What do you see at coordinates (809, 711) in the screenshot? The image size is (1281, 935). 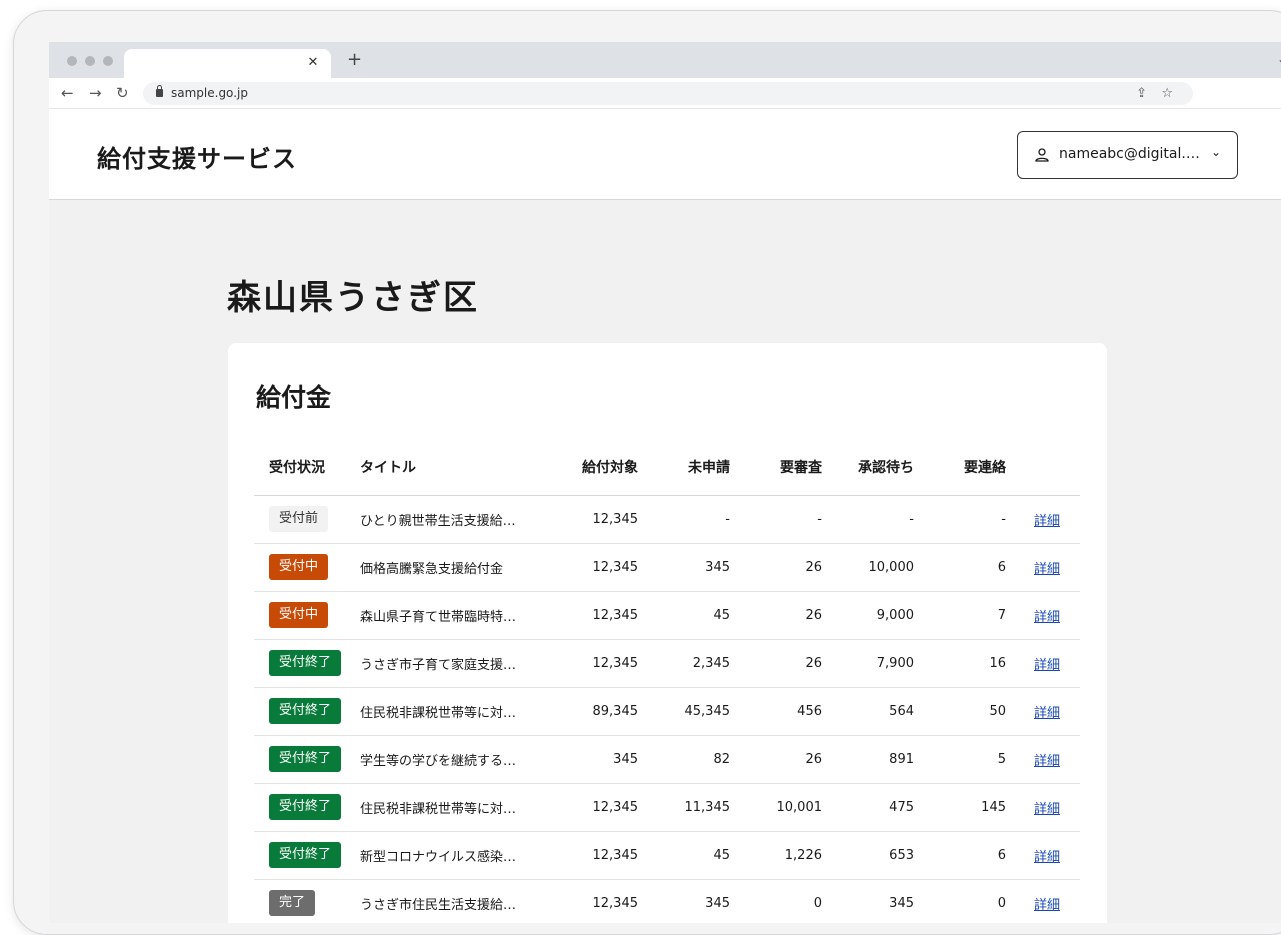 I see `value-review: 456` at bounding box center [809, 711].